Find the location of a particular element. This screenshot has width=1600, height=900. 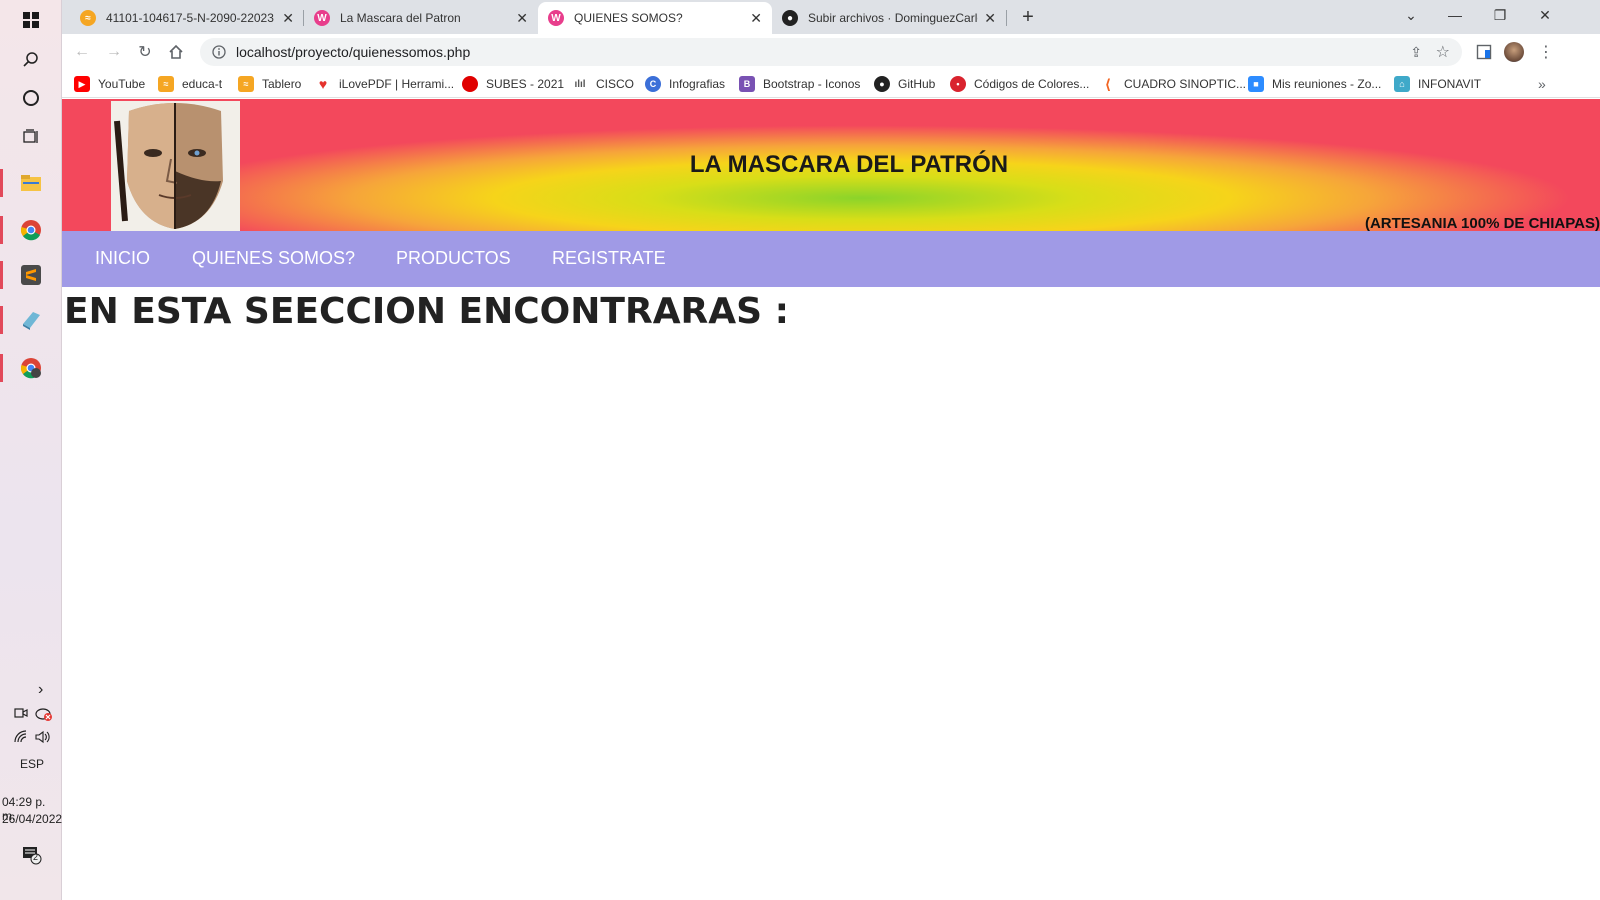

bookmark-infografias: C Infografias is located at coordinates (685, 84).